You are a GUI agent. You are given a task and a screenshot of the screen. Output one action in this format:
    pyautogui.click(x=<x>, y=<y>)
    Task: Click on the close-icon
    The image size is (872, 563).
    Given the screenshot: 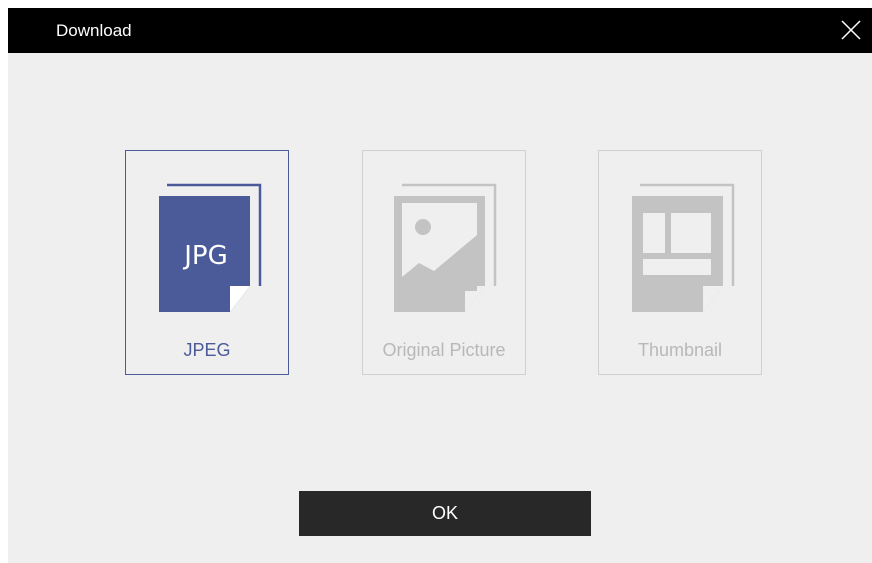 What is the action you would take?
    pyautogui.click(x=851, y=30)
    